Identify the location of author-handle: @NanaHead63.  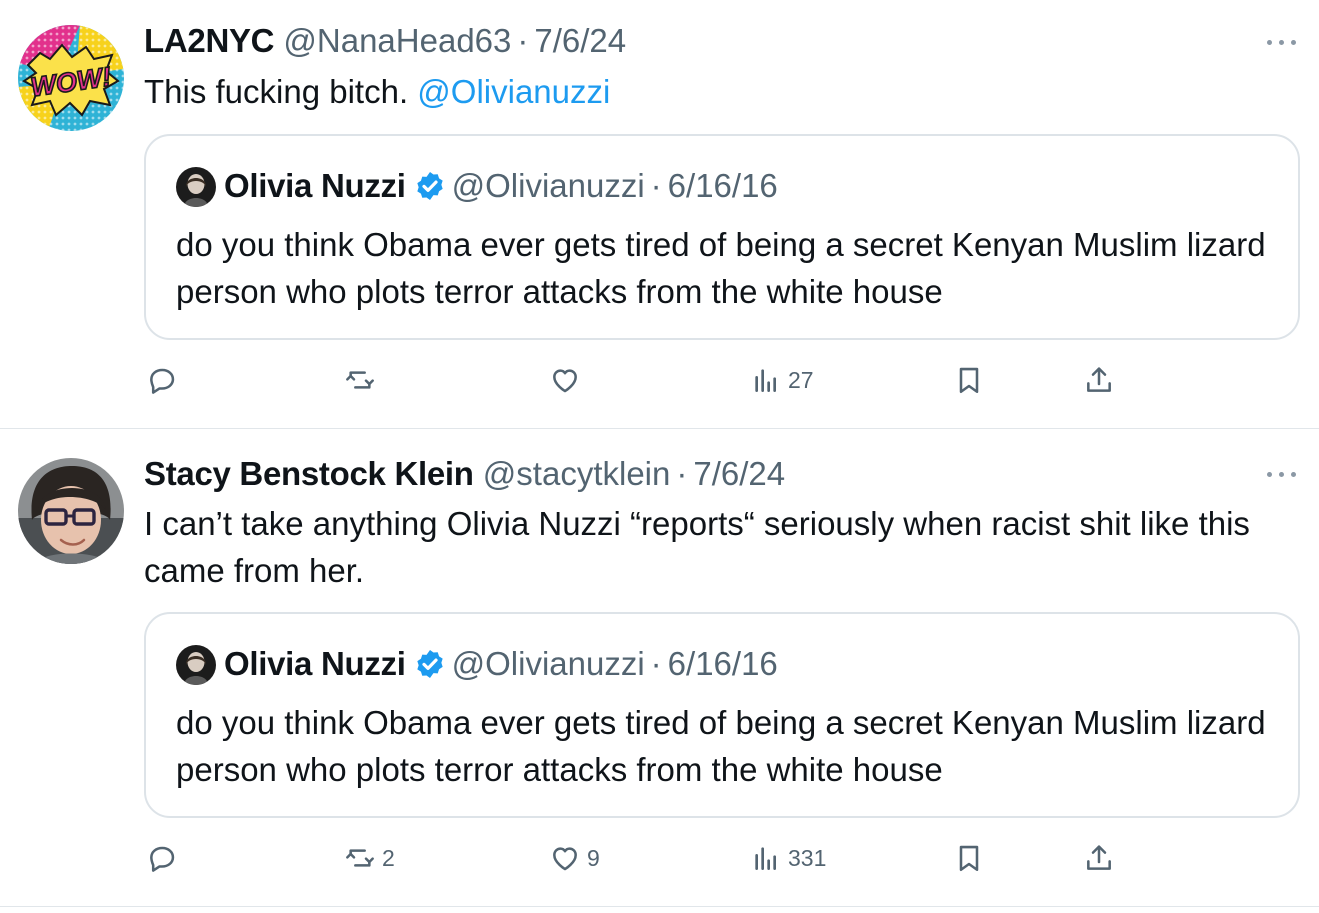
(397, 40).